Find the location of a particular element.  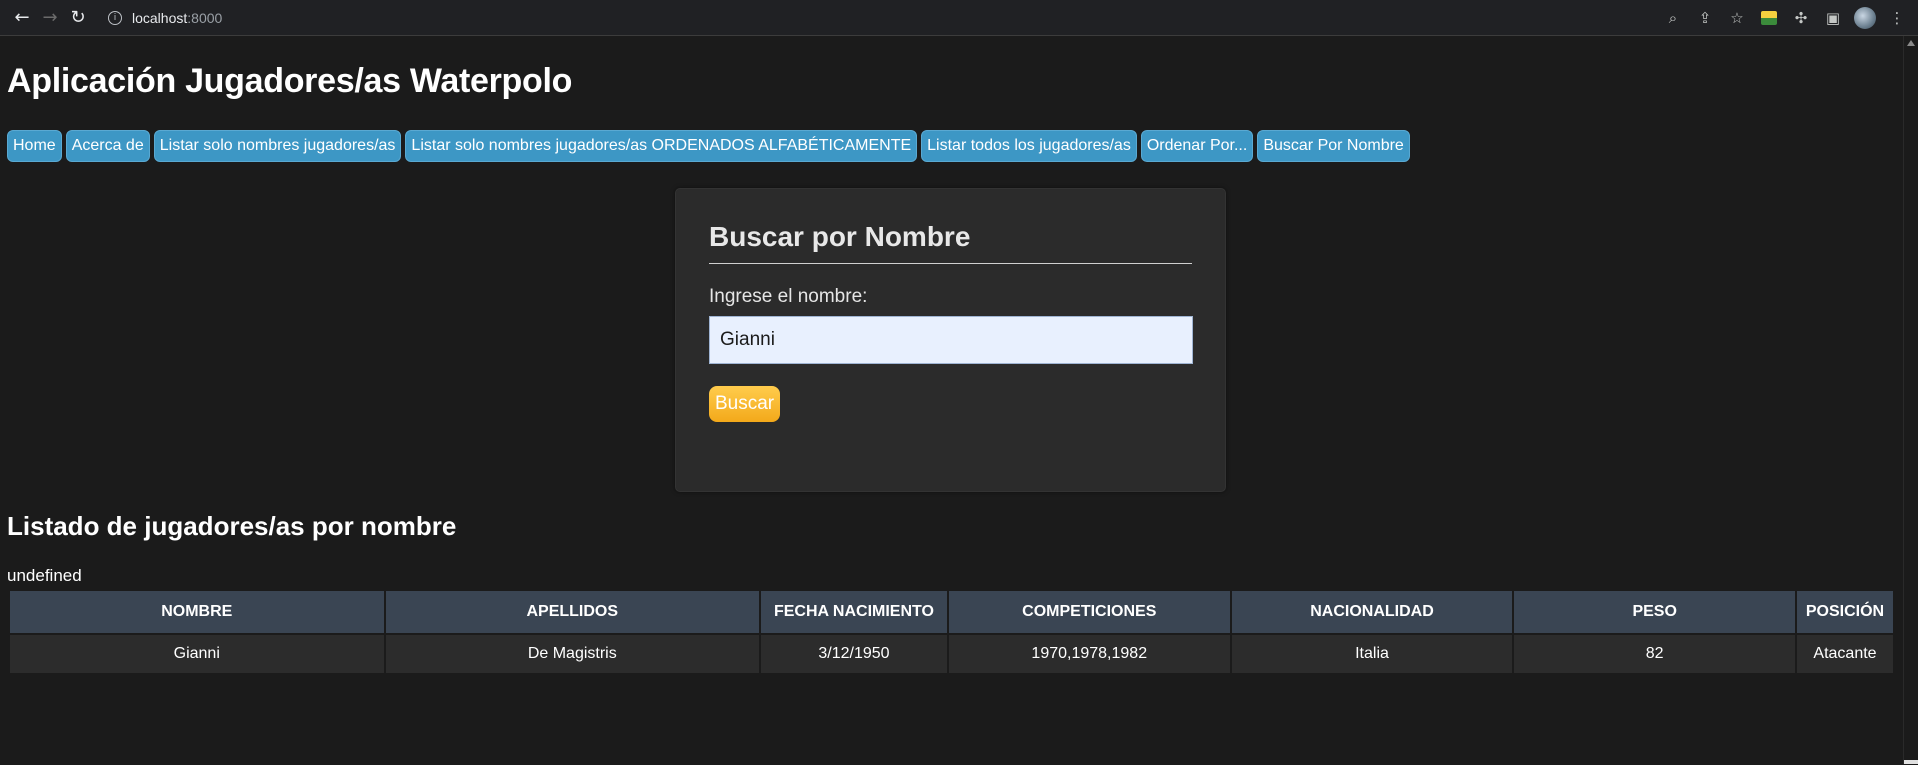

page-scrollbar is located at coordinates (1910, 400).